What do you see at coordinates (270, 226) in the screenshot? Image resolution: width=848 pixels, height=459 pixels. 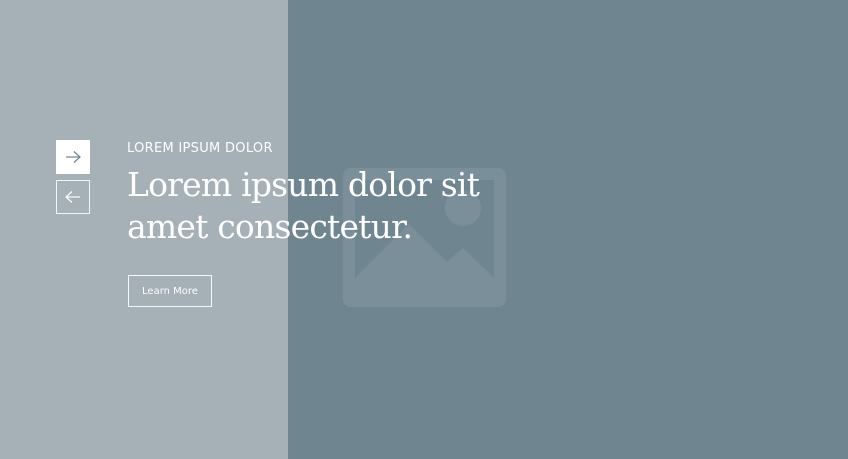 I see `headline-line-2: amet consectetur.` at bounding box center [270, 226].